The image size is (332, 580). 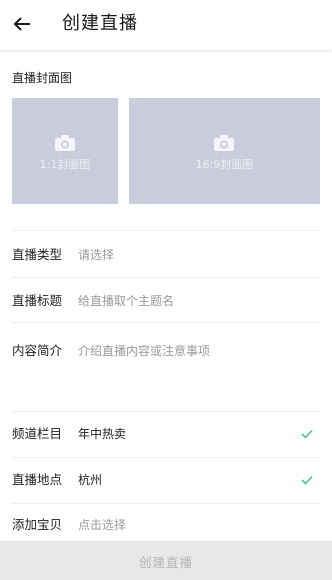 What do you see at coordinates (96, 255) in the screenshot?
I see `type-select: 请选择` at bounding box center [96, 255].